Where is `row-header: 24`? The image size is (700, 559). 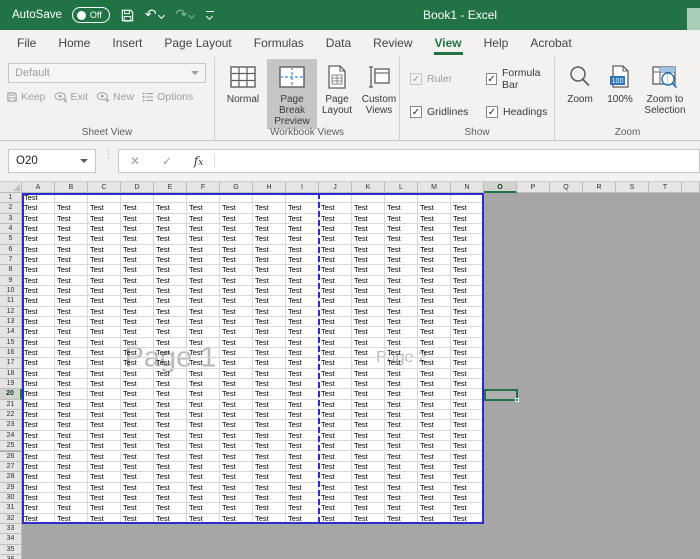 row-header: 24 is located at coordinates (11, 436).